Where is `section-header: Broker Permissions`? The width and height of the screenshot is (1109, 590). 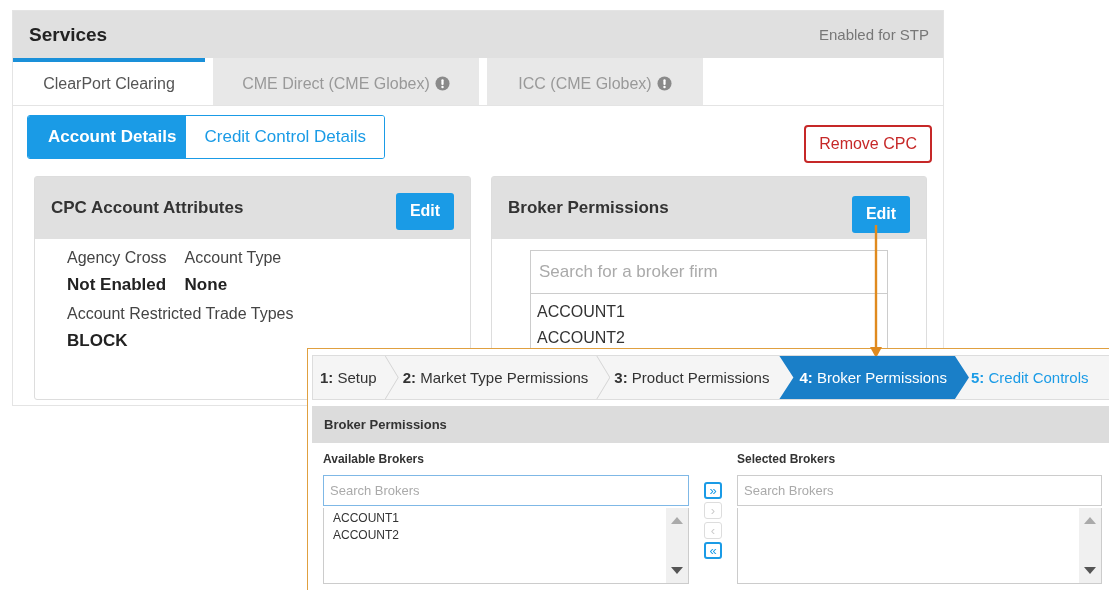
section-header: Broker Permissions is located at coordinates (710, 424).